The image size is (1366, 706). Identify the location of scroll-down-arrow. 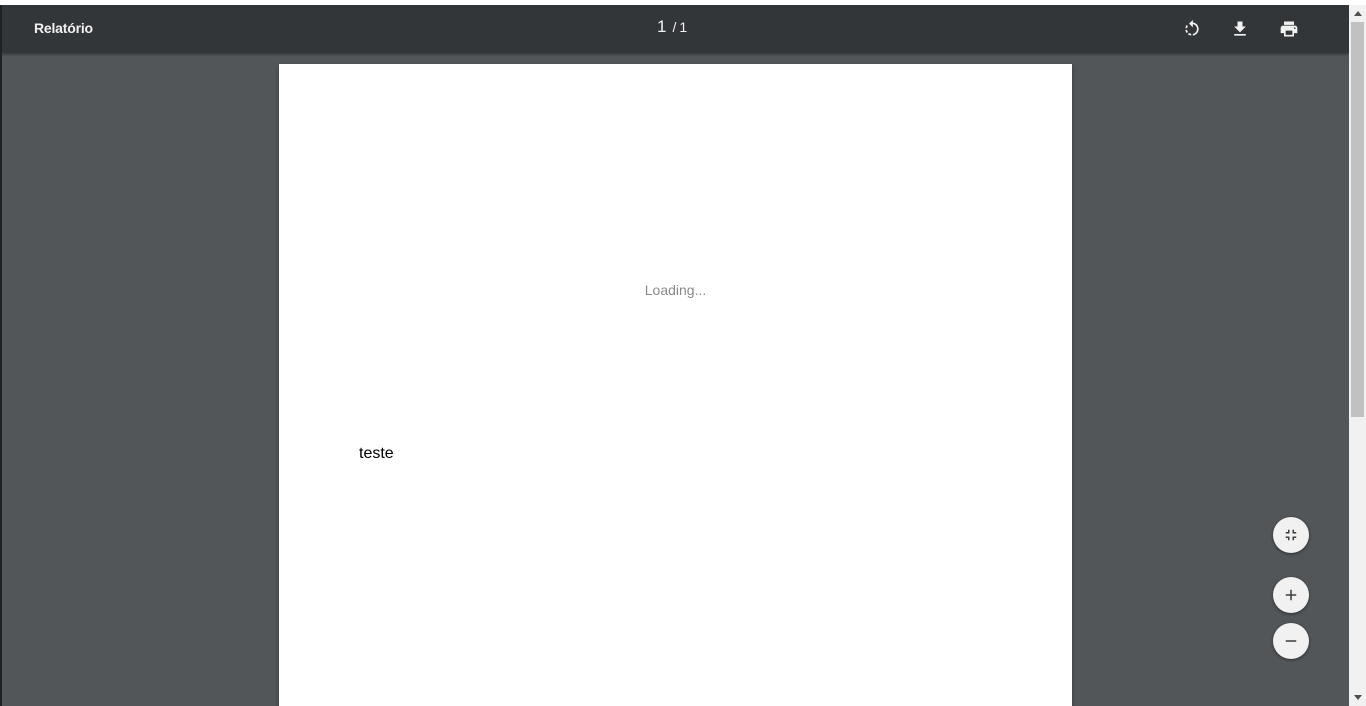
(1357, 697).